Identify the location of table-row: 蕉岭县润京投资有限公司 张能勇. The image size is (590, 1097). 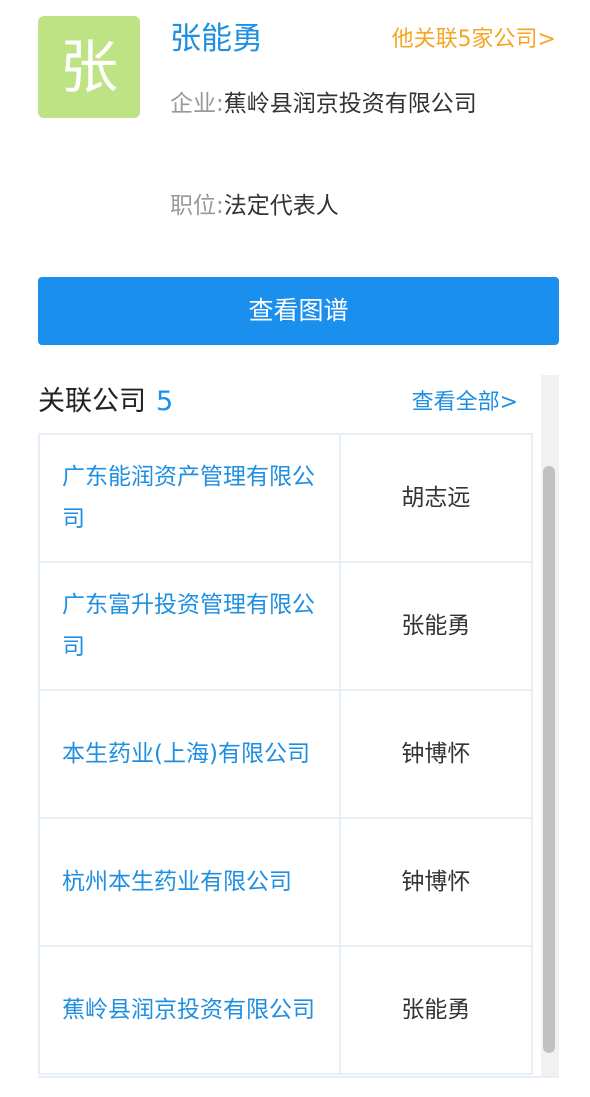
(285, 1010).